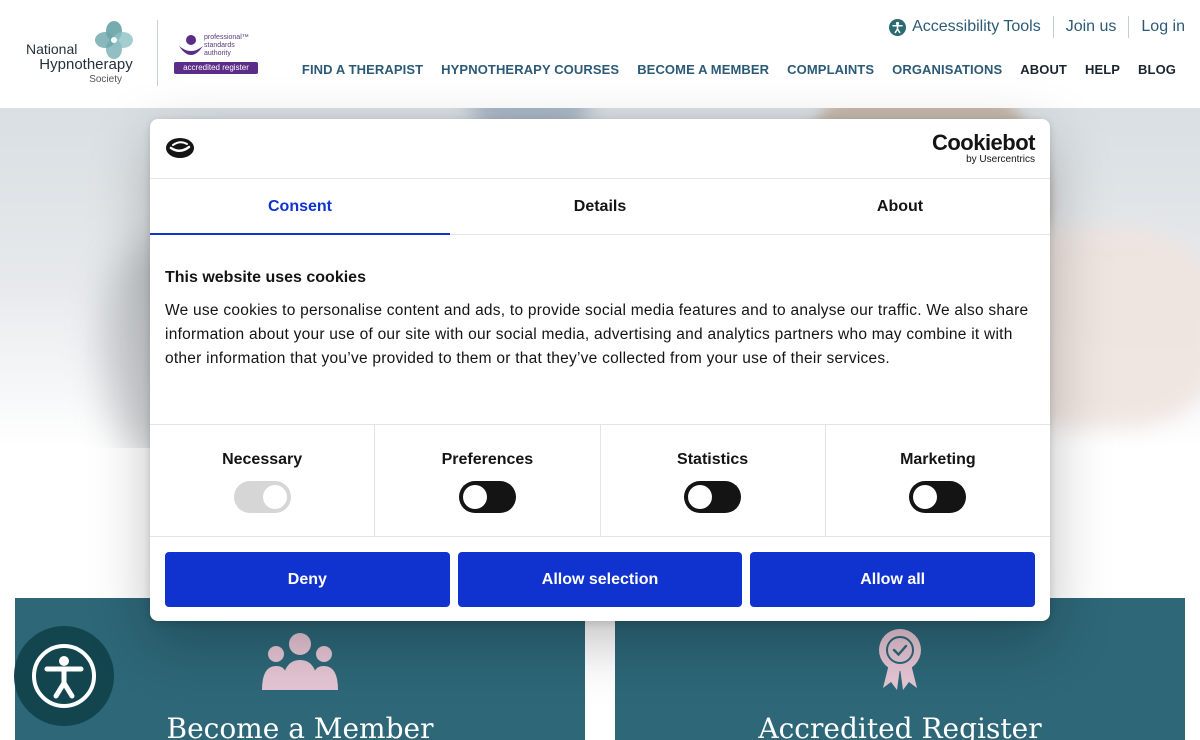  I want to click on deny-button: Deny, so click(307, 579).